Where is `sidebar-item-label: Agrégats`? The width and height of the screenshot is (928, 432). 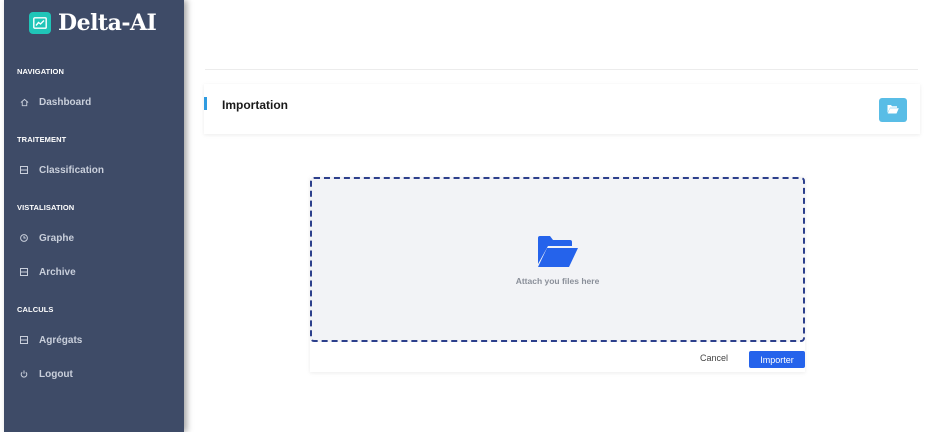 sidebar-item-label: Agrégats is located at coordinates (61, 340).